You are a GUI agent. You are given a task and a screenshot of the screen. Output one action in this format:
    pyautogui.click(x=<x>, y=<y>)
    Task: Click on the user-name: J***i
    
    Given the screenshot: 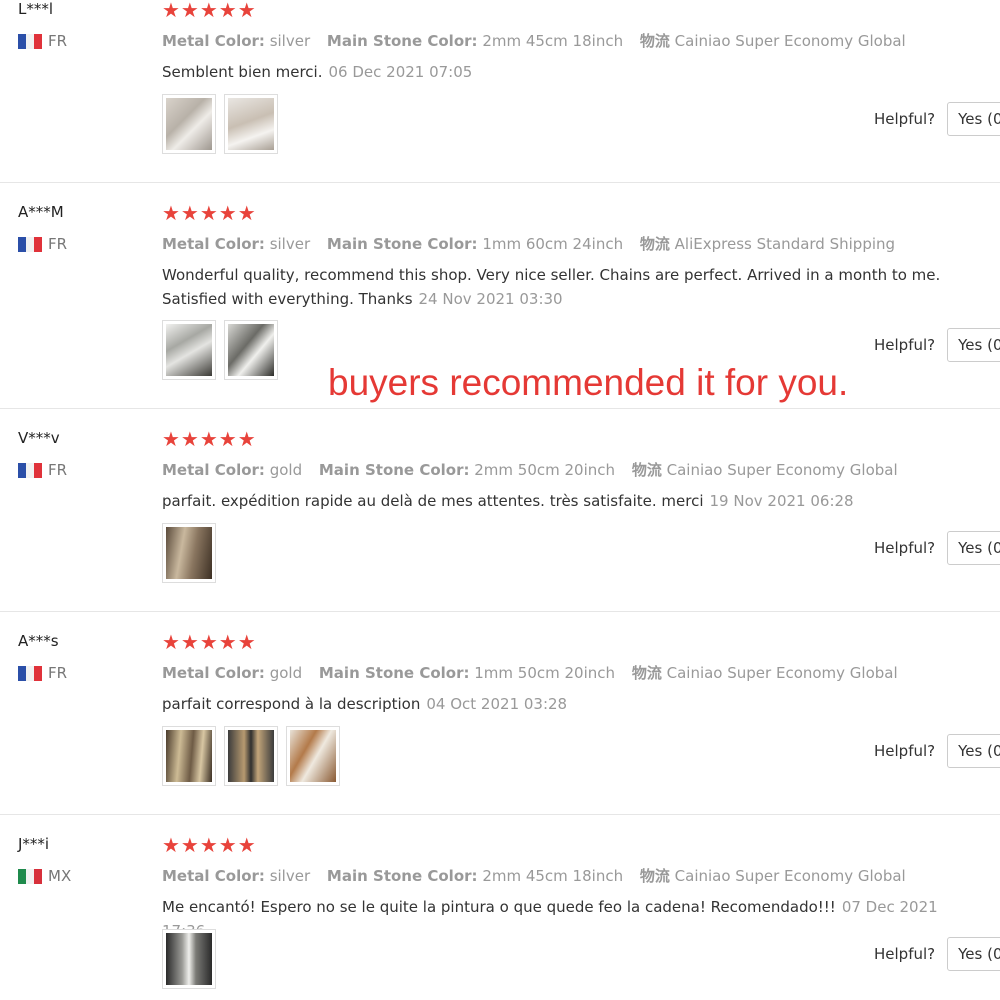 What is the action you would take?
    pyautogui.click(x=34, y=844)
    